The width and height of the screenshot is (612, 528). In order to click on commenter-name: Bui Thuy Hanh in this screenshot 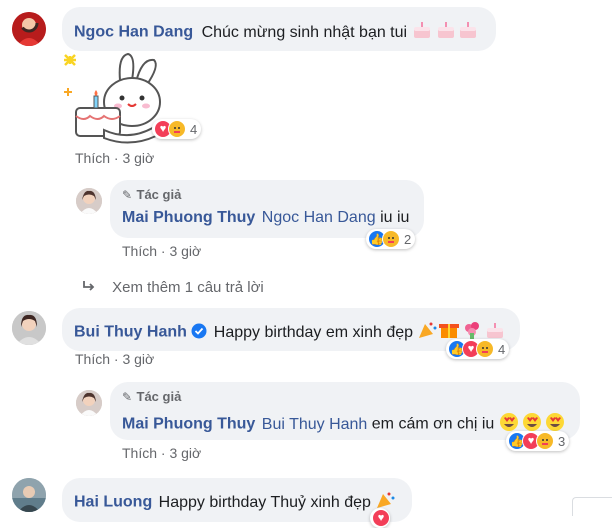, I will do `click(130, 332)`.